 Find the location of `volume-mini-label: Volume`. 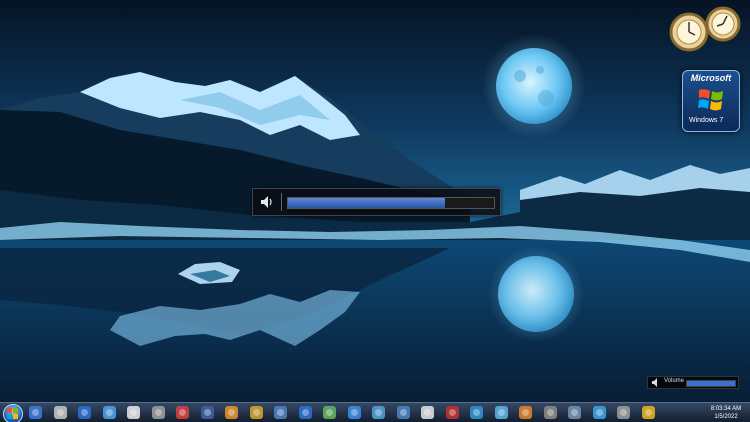

volume-mini-label: Volume is located at coordinates (674, 381).